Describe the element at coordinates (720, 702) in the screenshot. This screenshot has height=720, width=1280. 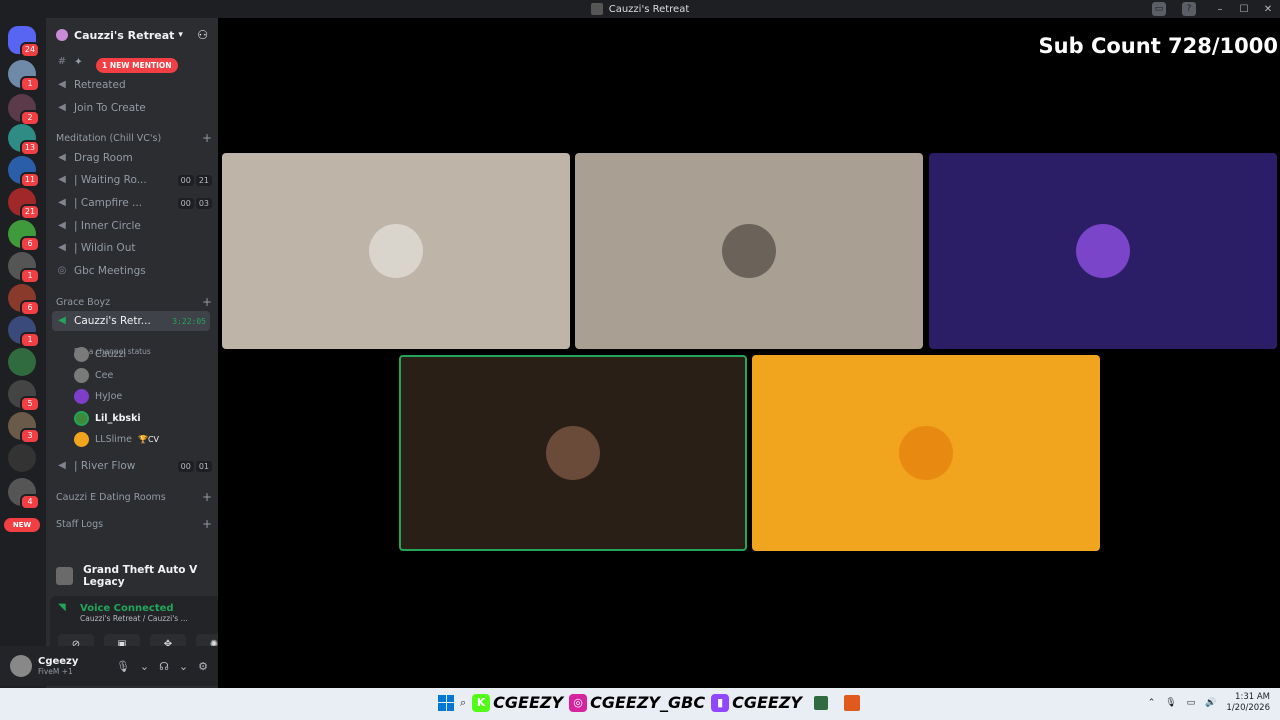
I see `twitch-icon: ▮` at that location.